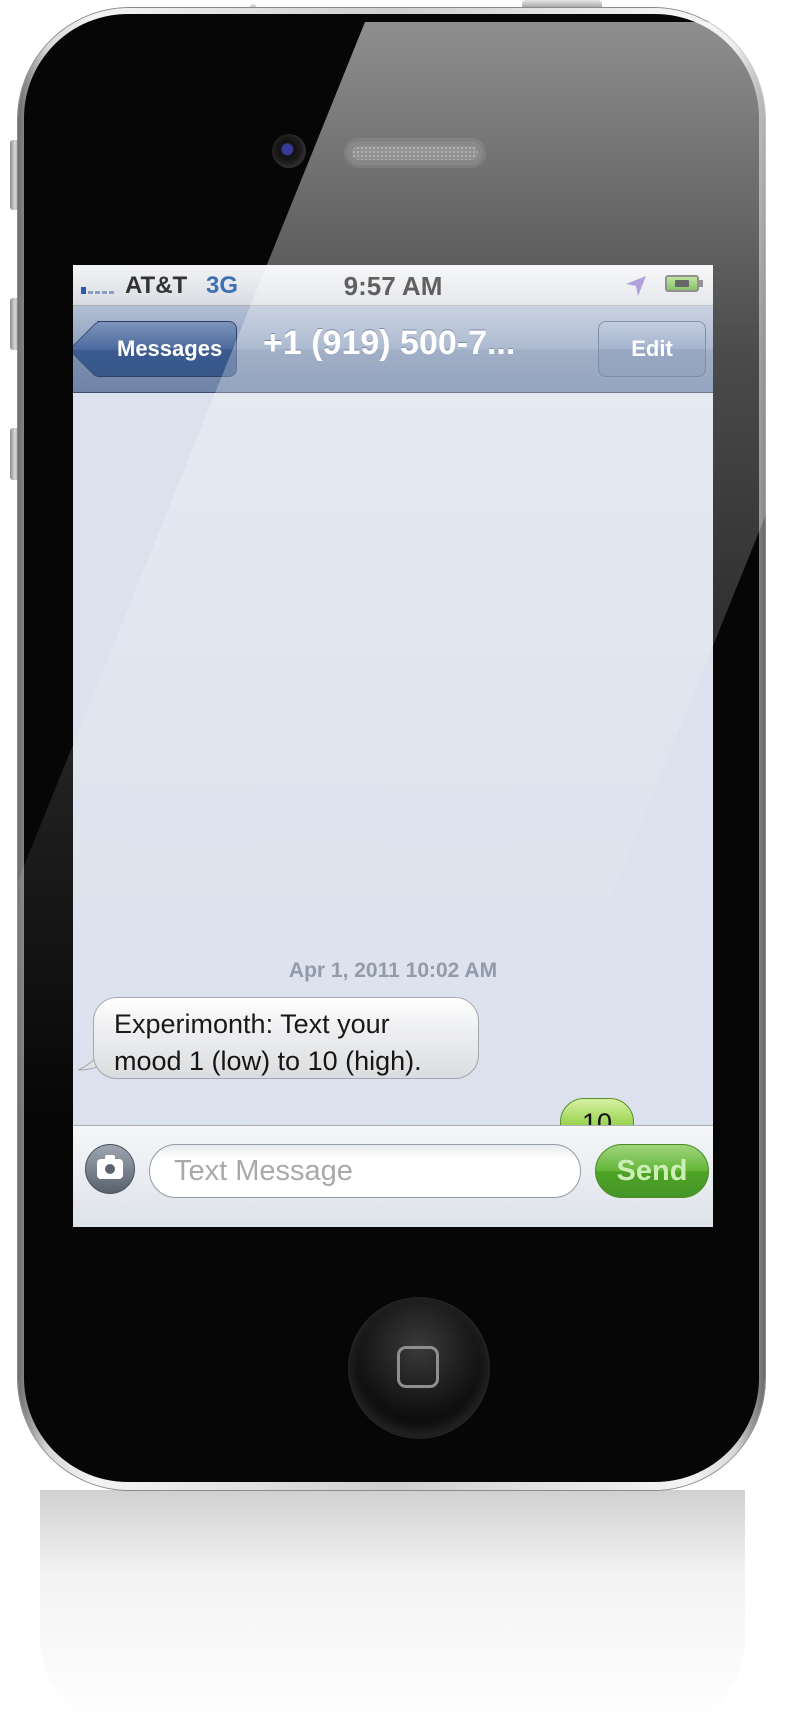 The height and width of the screenshot is (1735, 785). What do you see at coordinates (365, 1171) in the screenshot?
I see `text-message-input` at bounding box center [365, 1171].